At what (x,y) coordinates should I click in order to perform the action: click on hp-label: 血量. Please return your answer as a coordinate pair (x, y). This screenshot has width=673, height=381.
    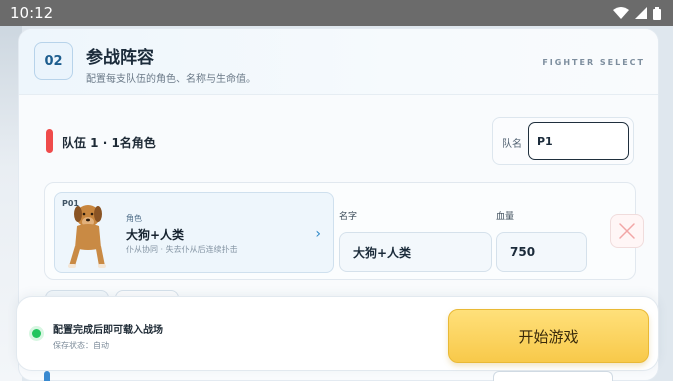
    Looking at the image, I should click on (505, 217).